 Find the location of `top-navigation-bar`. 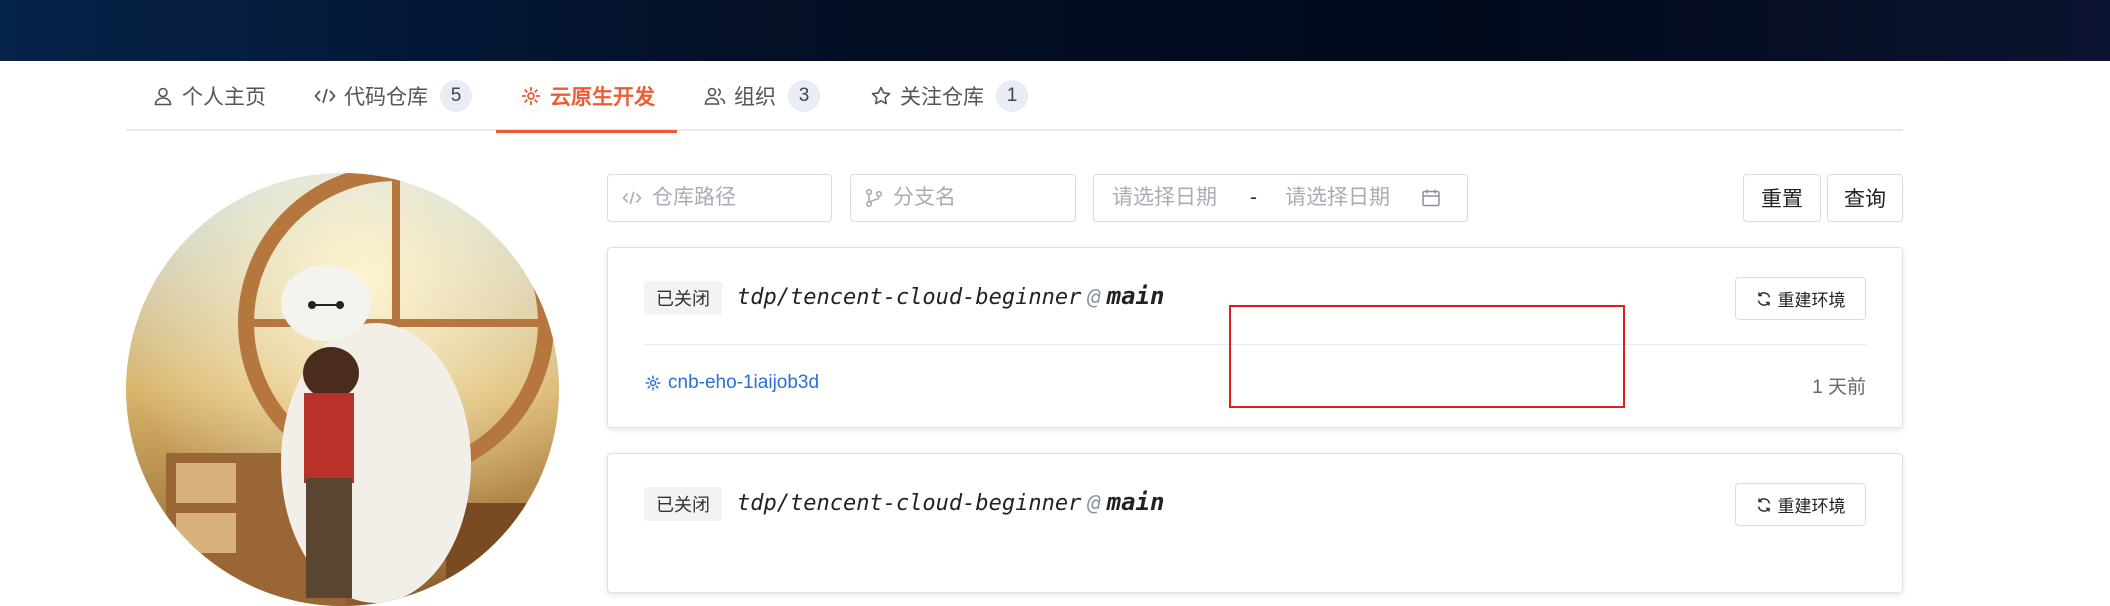

top-navigation-bar is located at coordinates (1055, 30).